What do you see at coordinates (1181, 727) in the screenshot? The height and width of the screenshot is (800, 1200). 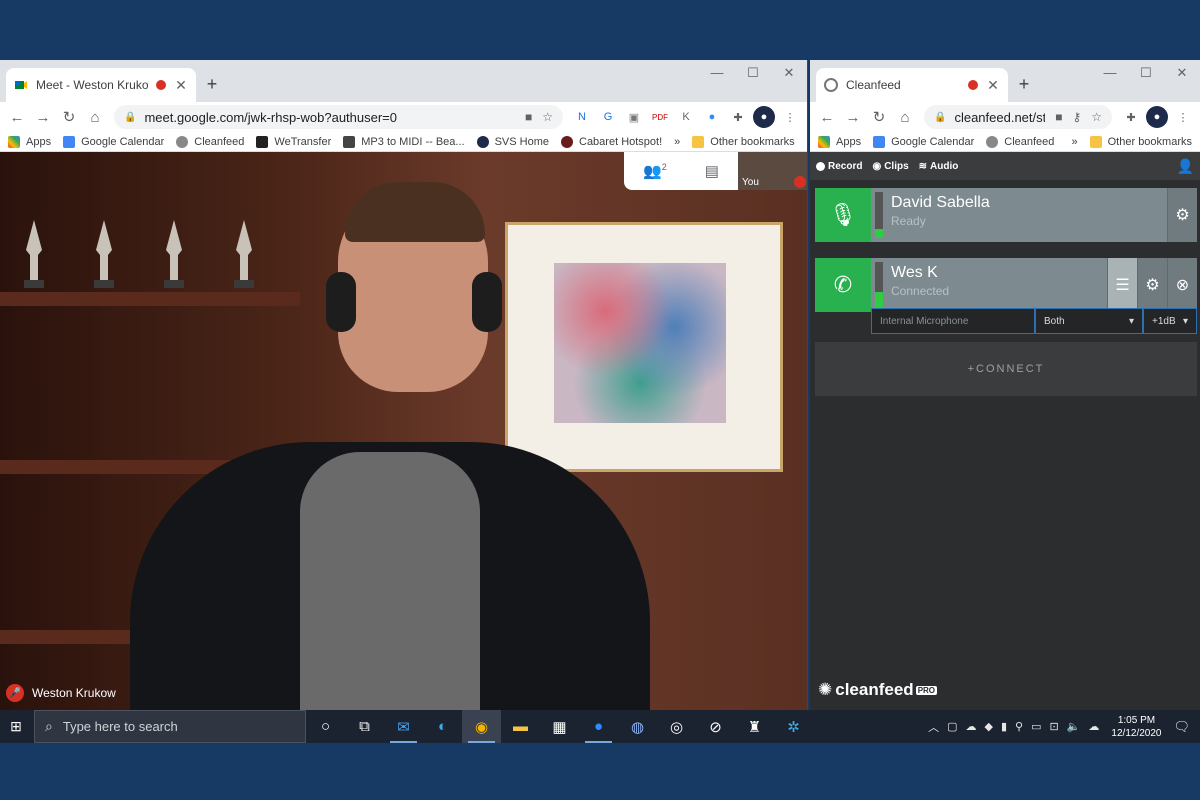 I see `notifications-icon: 🗨` at bounding box center [1181, 727].